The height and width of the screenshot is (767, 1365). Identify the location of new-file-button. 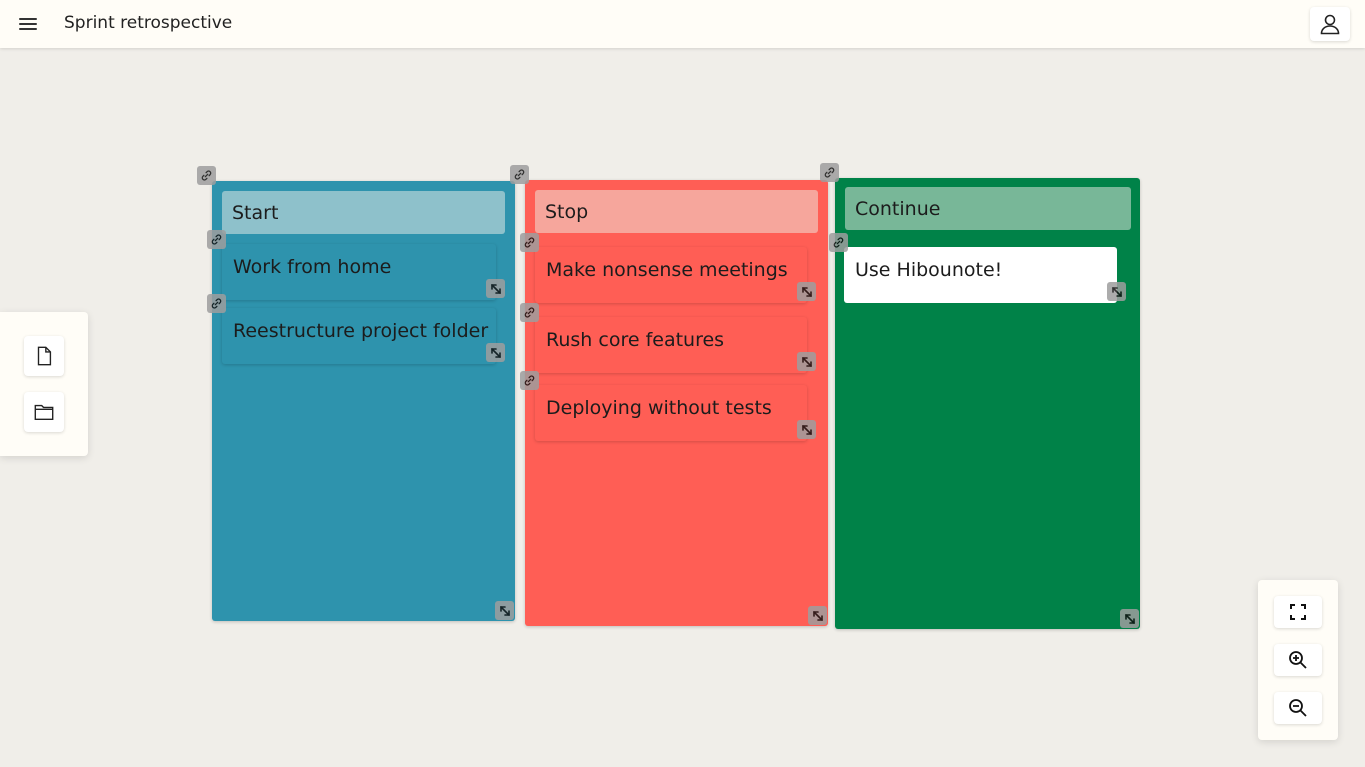
(44, 356).